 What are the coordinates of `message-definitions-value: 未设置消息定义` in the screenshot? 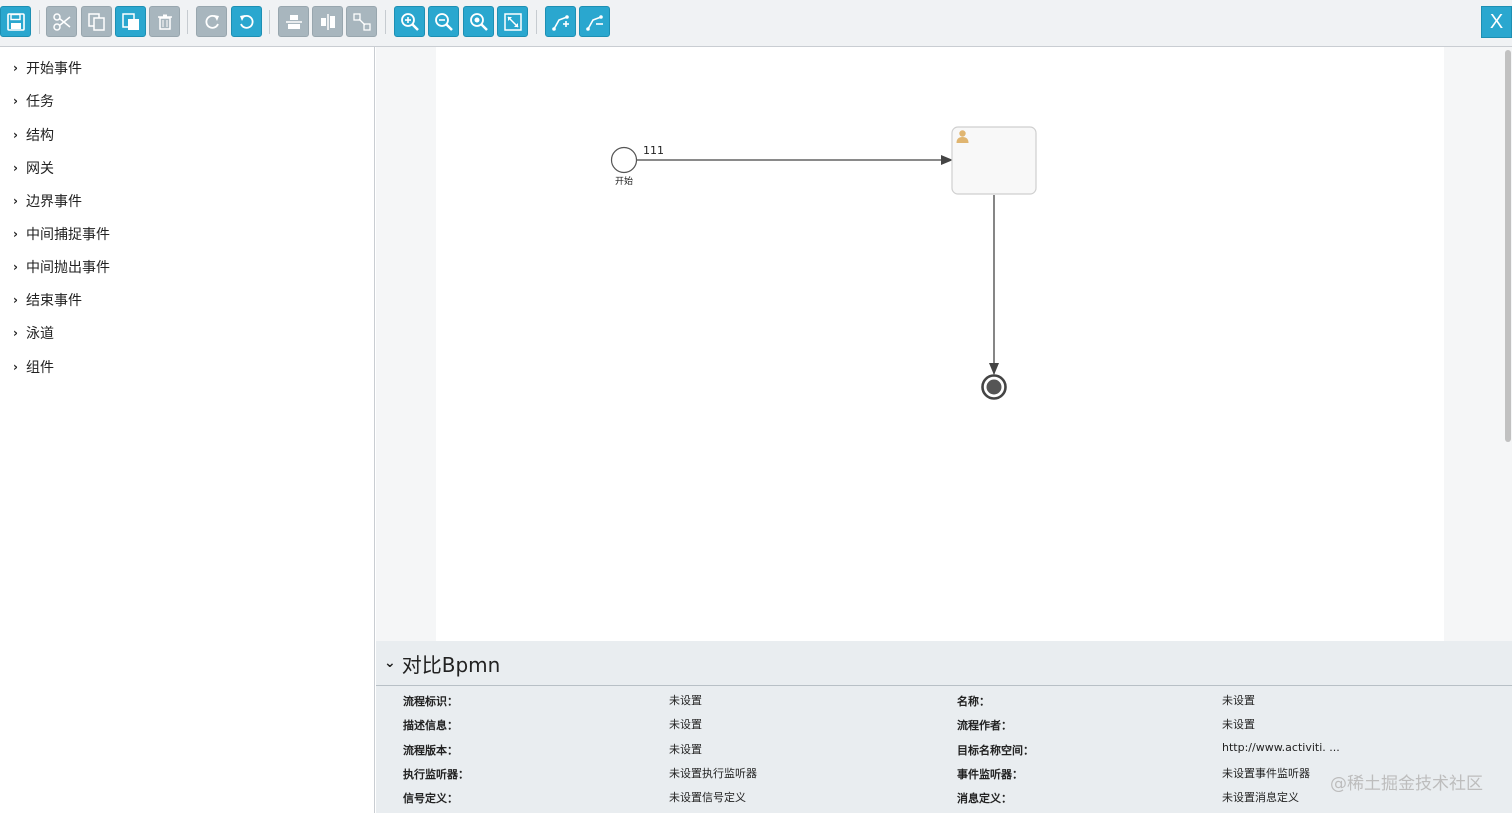 It's located at (1260, 797).